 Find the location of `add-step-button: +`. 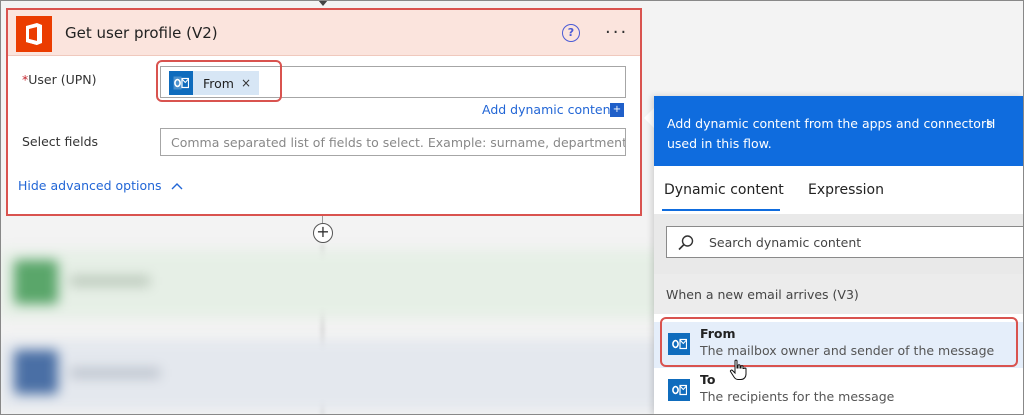

add-step-button: + is located at coordinates (323, 233).